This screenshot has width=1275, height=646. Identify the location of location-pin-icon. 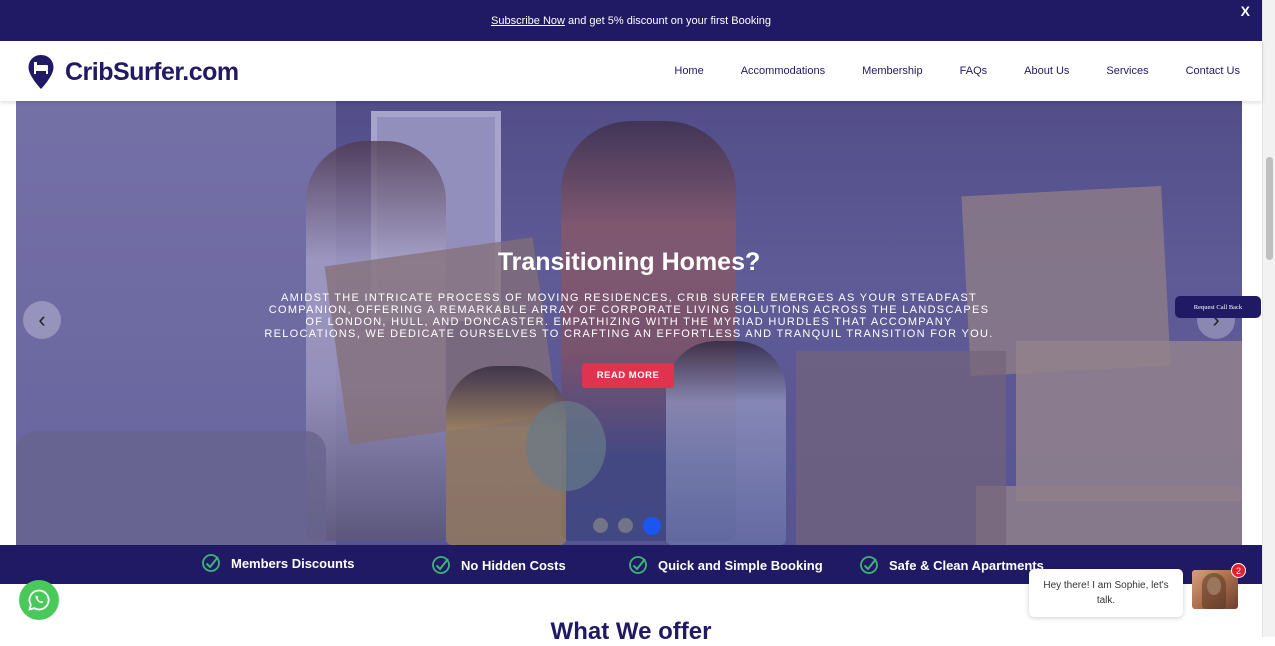
(41, 72).